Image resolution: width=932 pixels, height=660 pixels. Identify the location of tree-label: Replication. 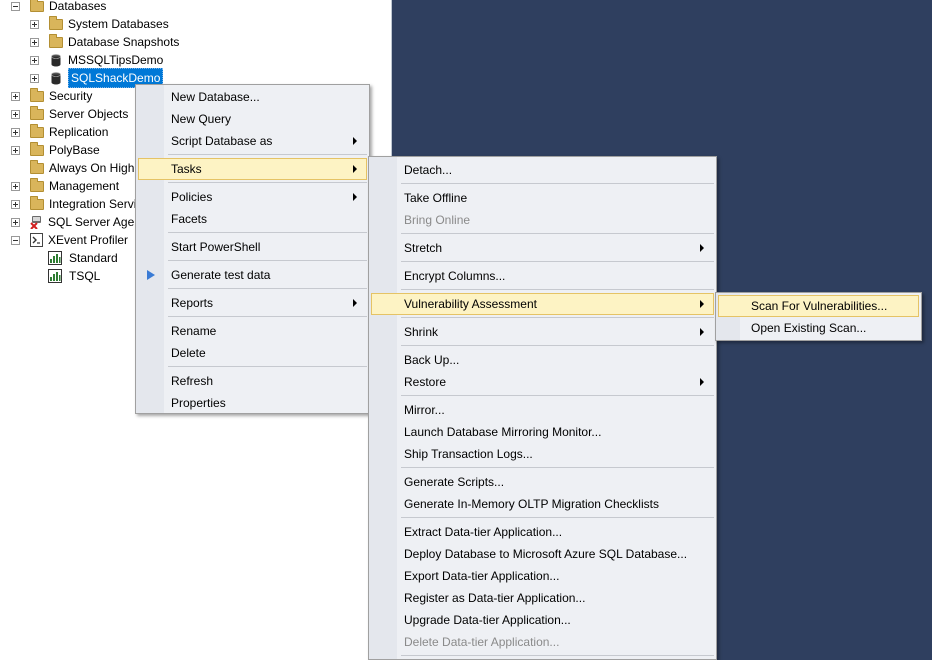
(79, 132).